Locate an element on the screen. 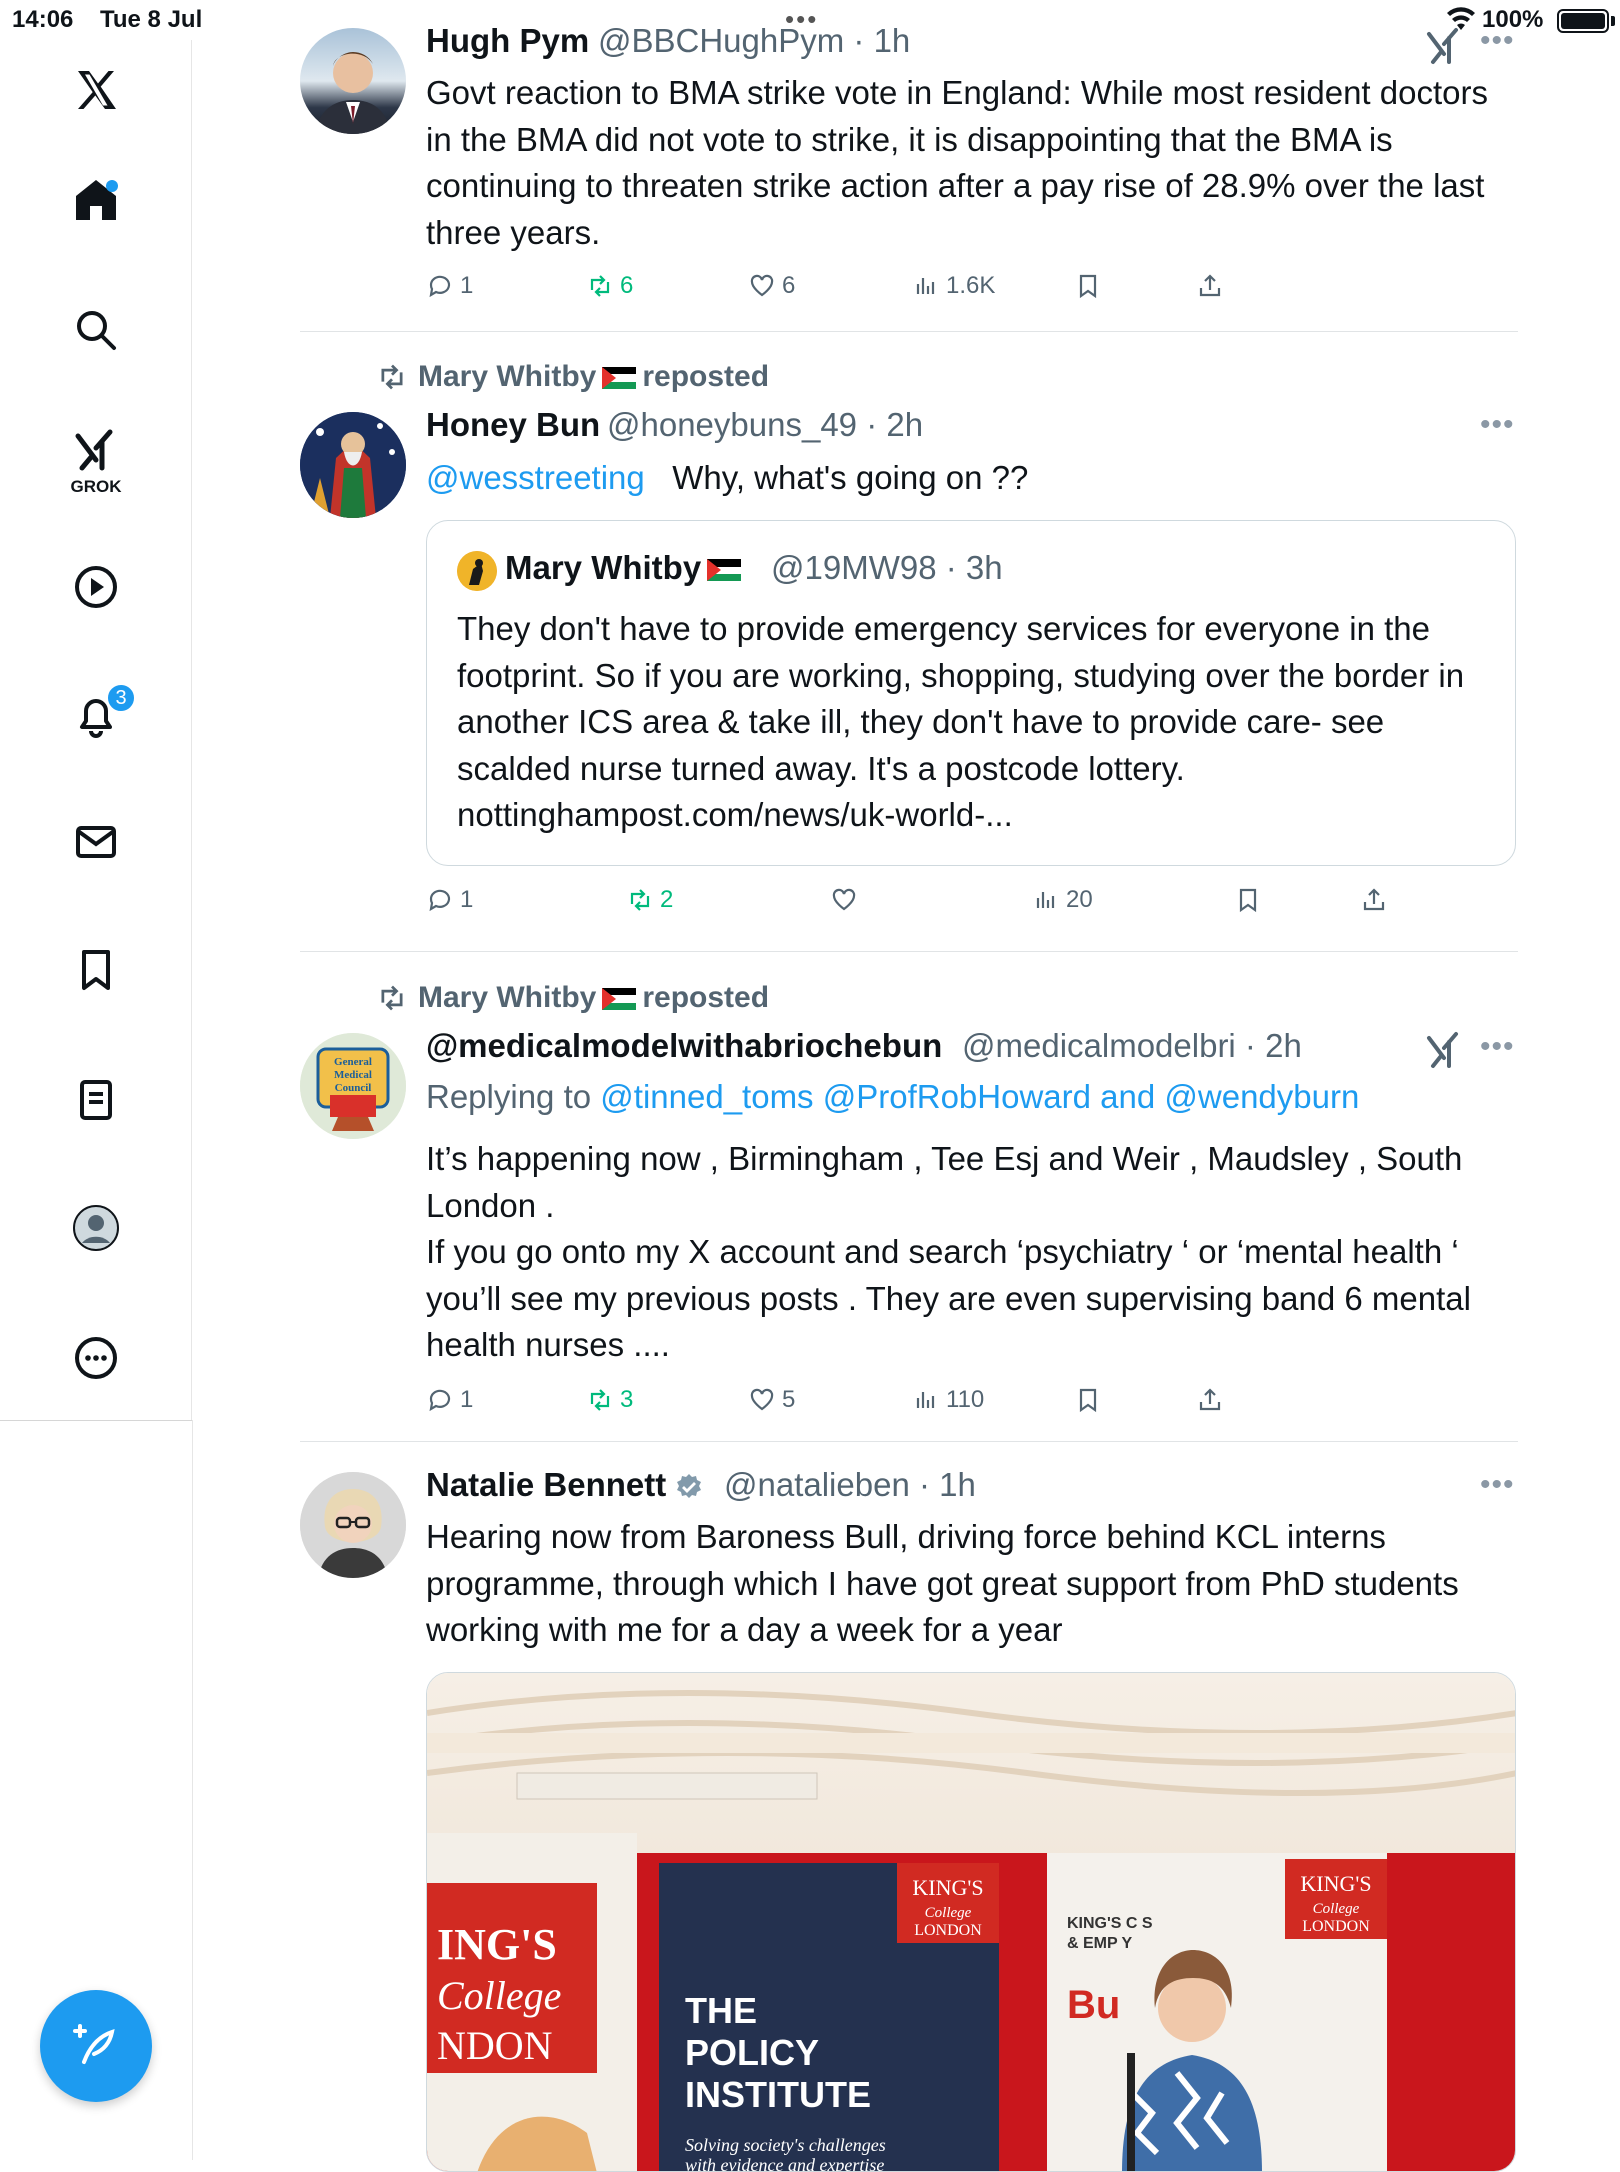 The image size is (1620, 2172). quote-avatar is located at coordinates (477, 571).